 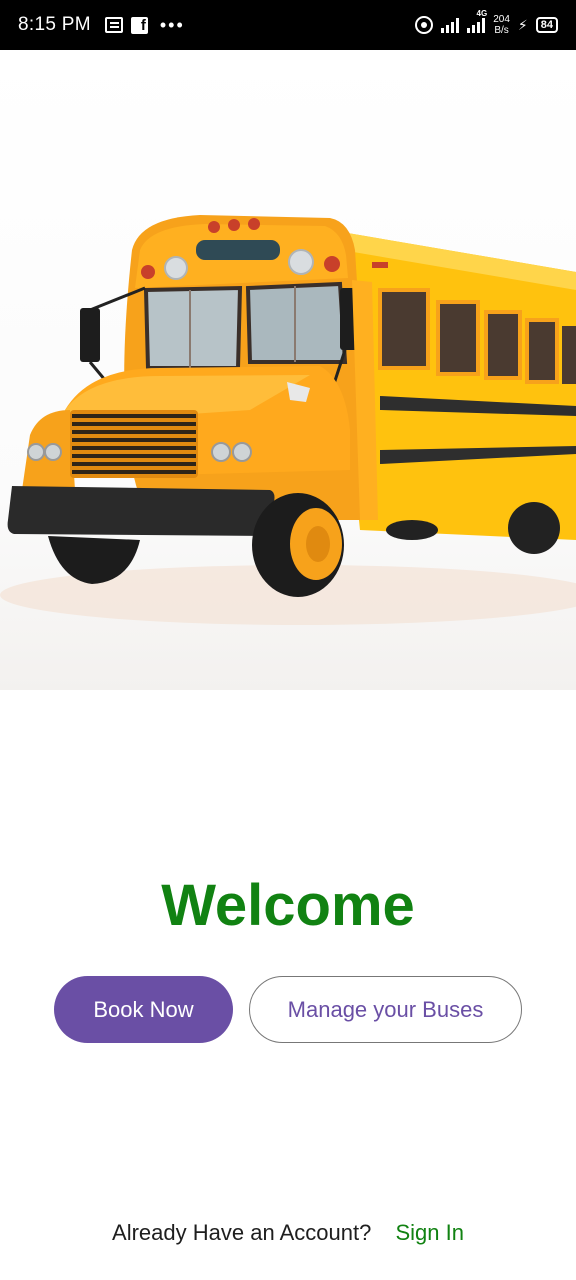 I want to click on status-bar: 8:15 PM f ••• 4G 204 B/s ⚡ 84, so click(x=288, y=25).